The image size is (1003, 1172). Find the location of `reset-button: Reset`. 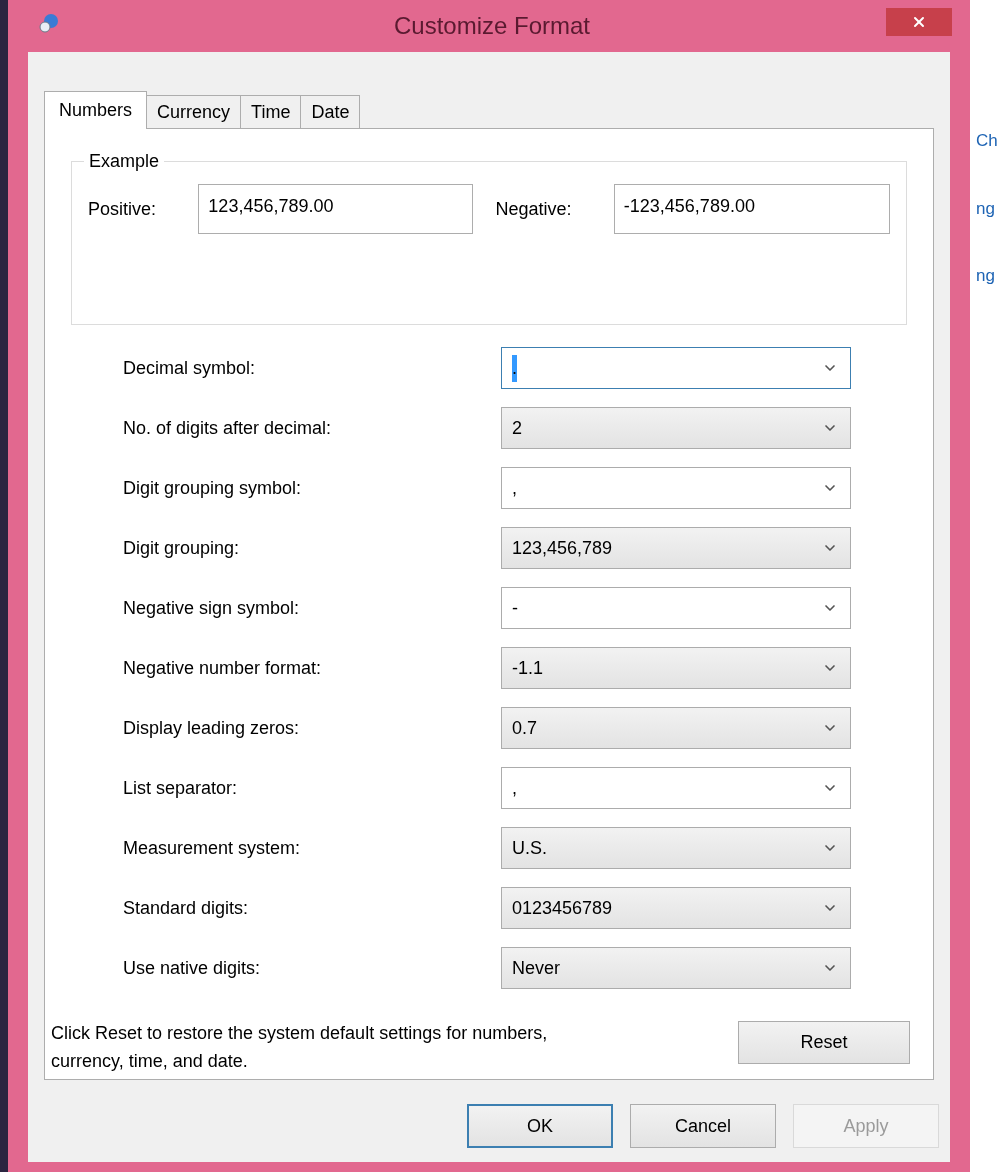

reset-button: Reset is located at coordinates (824, 1042).